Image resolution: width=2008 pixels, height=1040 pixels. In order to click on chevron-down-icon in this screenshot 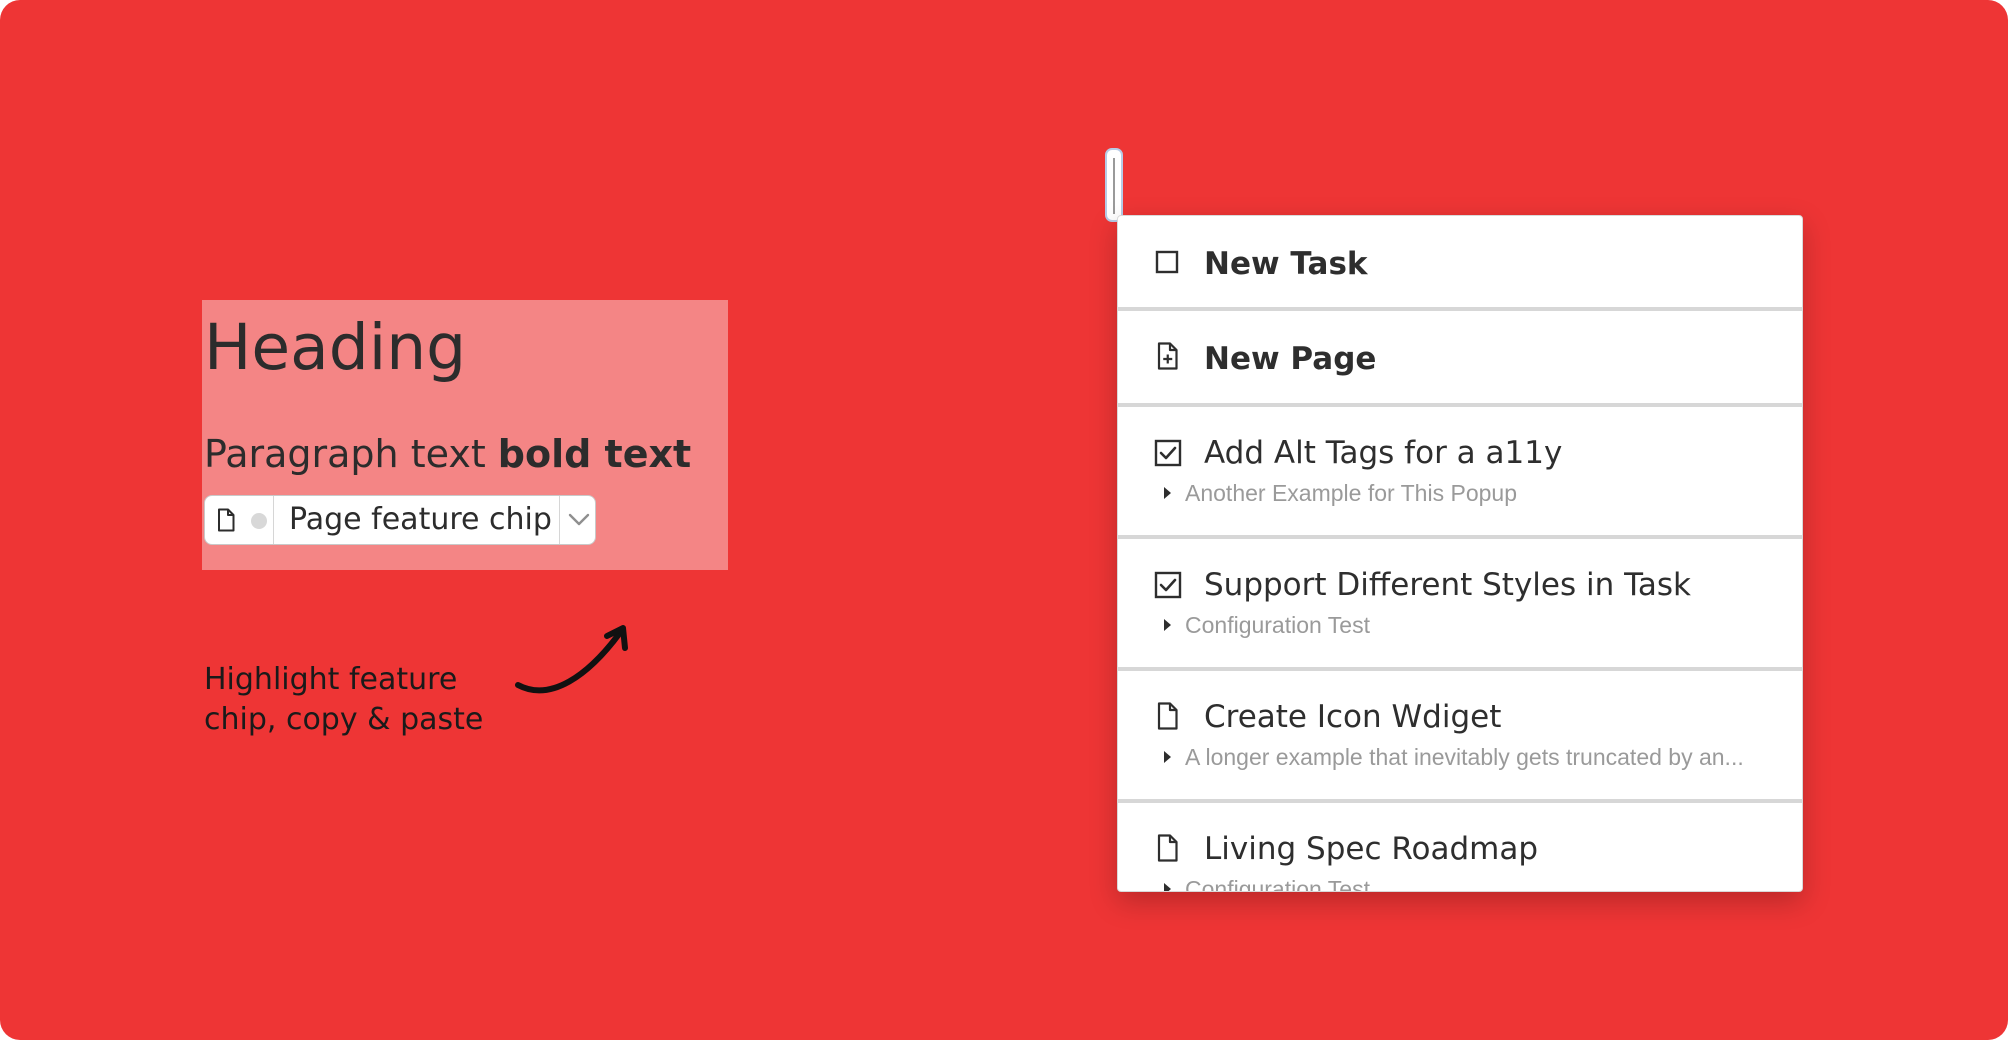, I will do `click(579, 519)`.